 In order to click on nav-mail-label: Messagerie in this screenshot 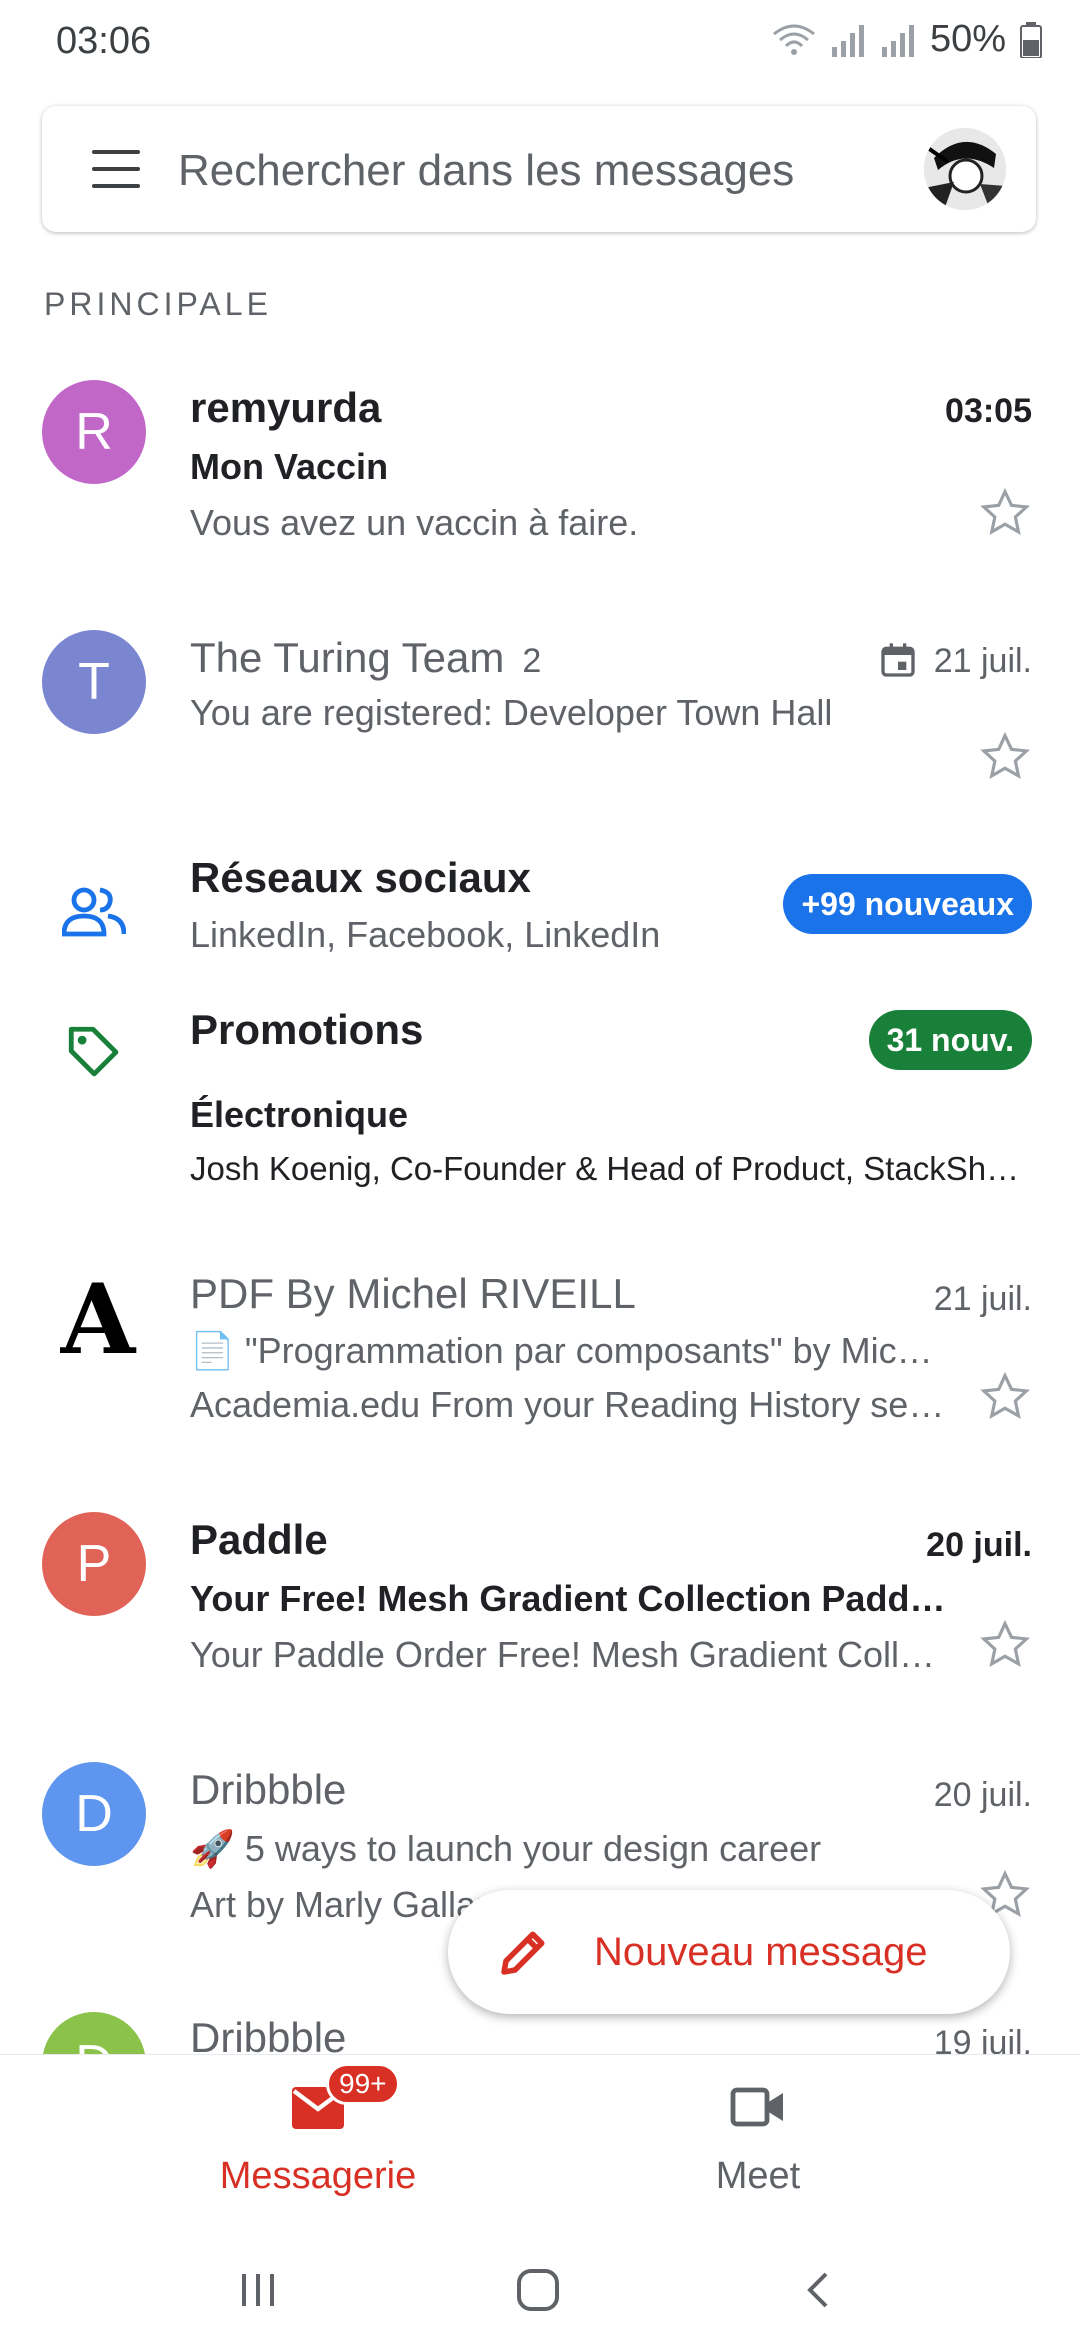, I will do `click(318, 2176)`.